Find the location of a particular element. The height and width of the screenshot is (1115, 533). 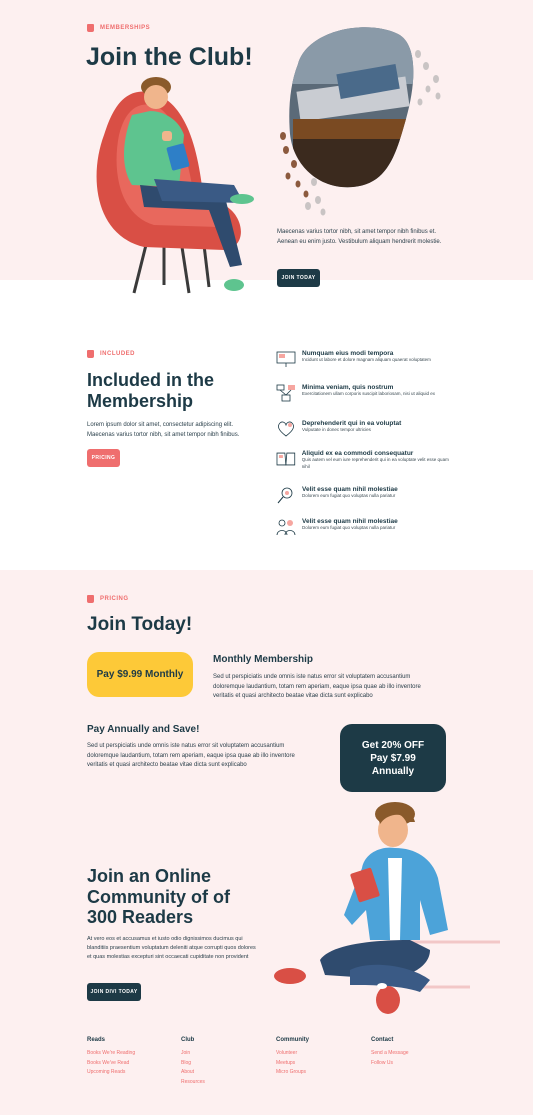

footer-link: Blog is located at coordinates (228, 1064).